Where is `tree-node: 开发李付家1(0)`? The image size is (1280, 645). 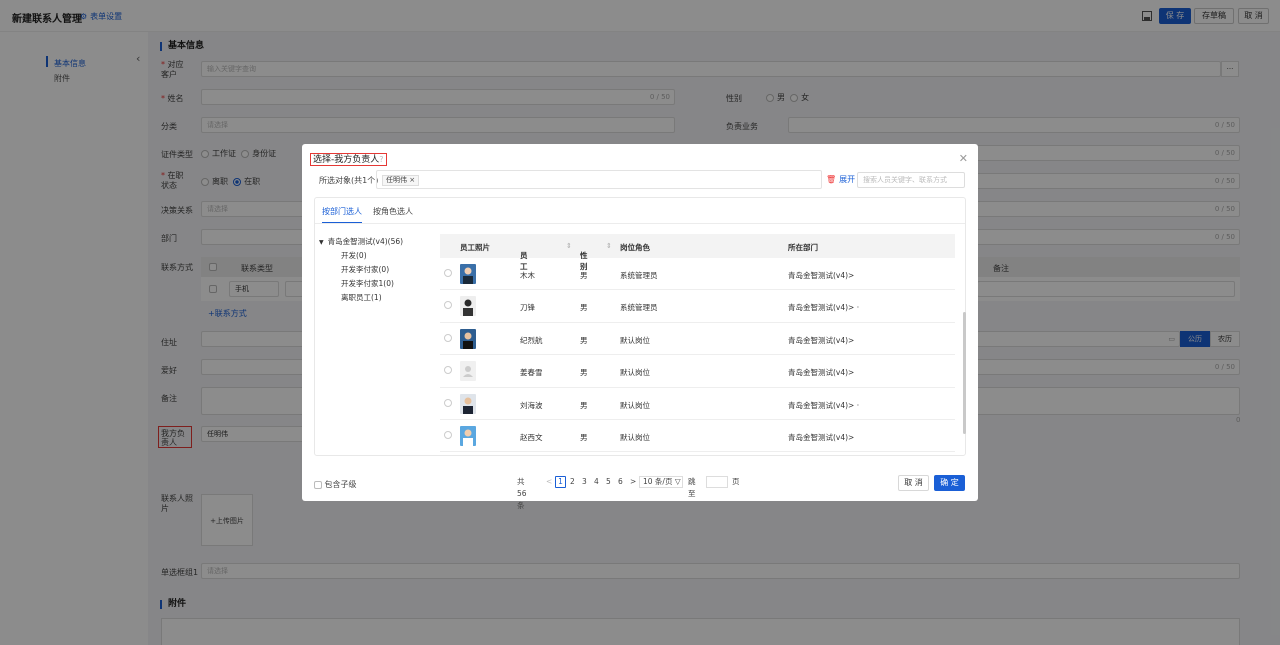
tree-node: 开发李付家1(0) is located at coordinates (378, 285).